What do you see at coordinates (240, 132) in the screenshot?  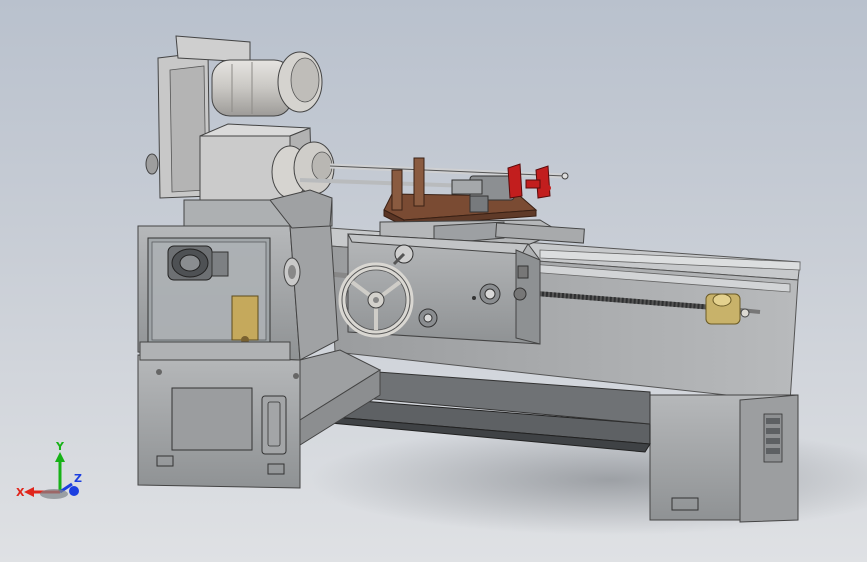 I see `motor-assembly` at bounding box center [240, 132].